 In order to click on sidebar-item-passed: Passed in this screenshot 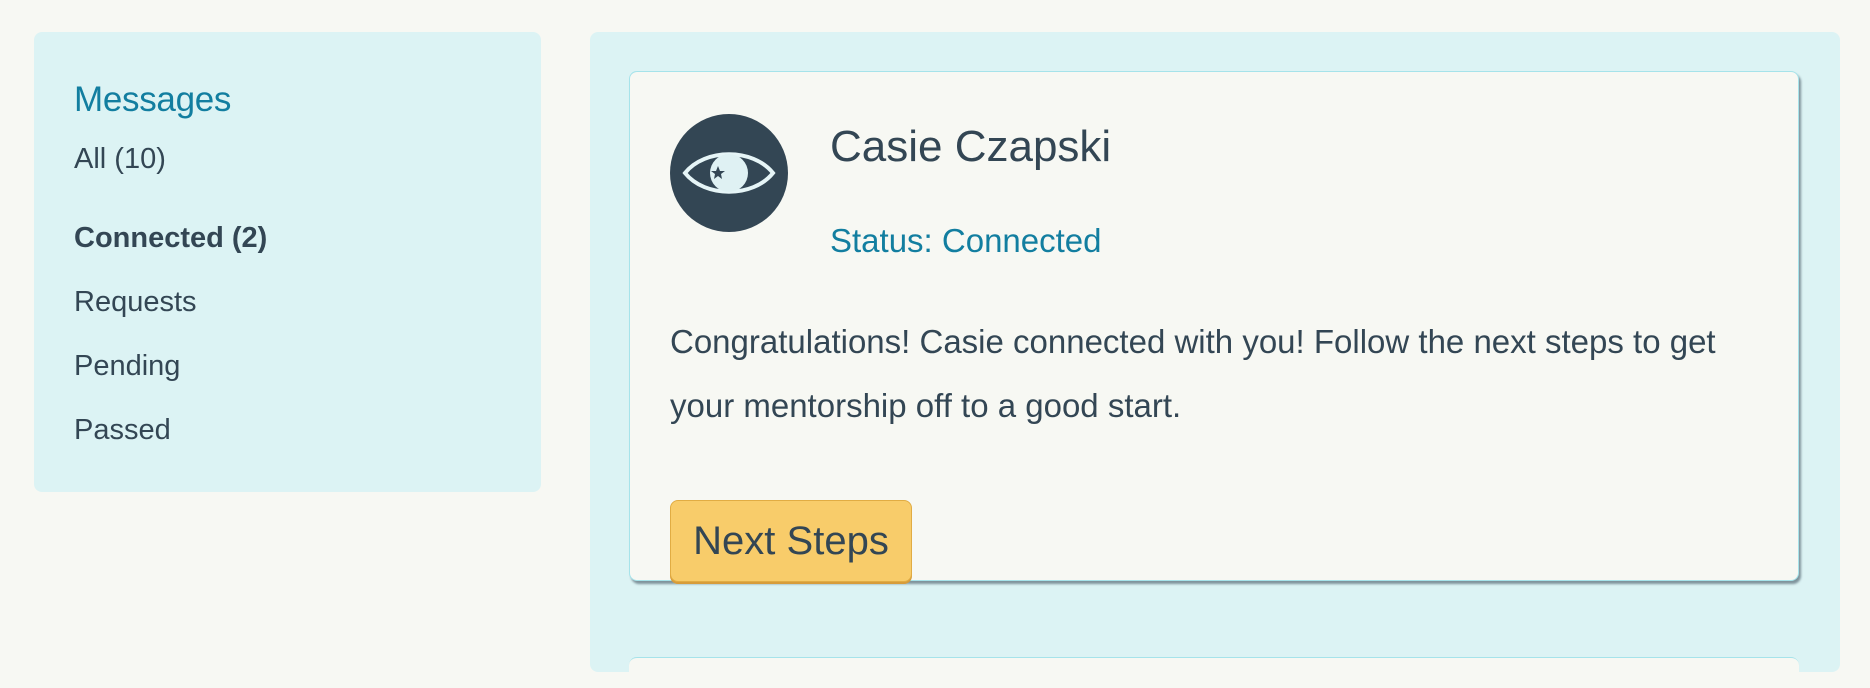, I will do `click(170, 430)`.